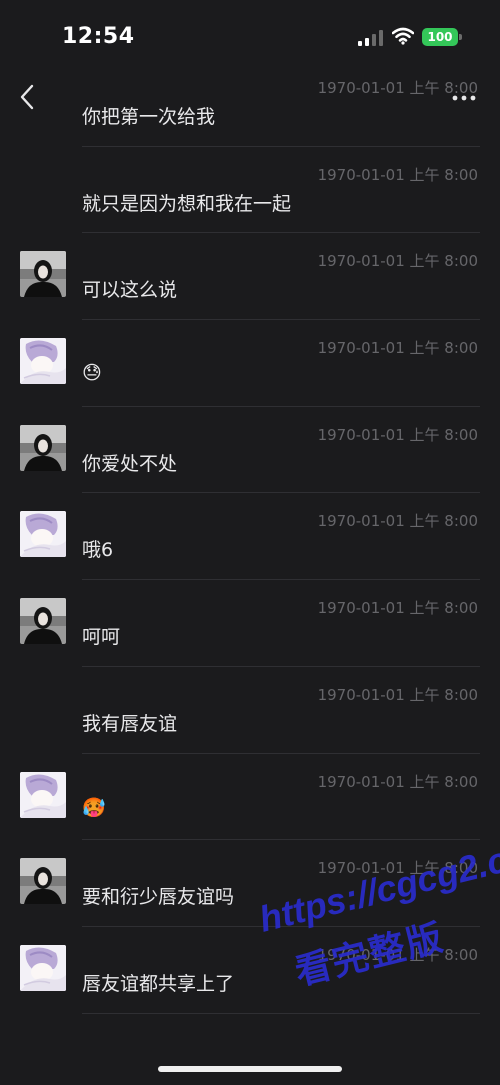 Image resolution: width=500 pixels, height=1085 pixels. What do you see at coordinates (130, 723) in the screenshot?
I see `message-text: 我有唇友谊` at bounding box center [130, 723].